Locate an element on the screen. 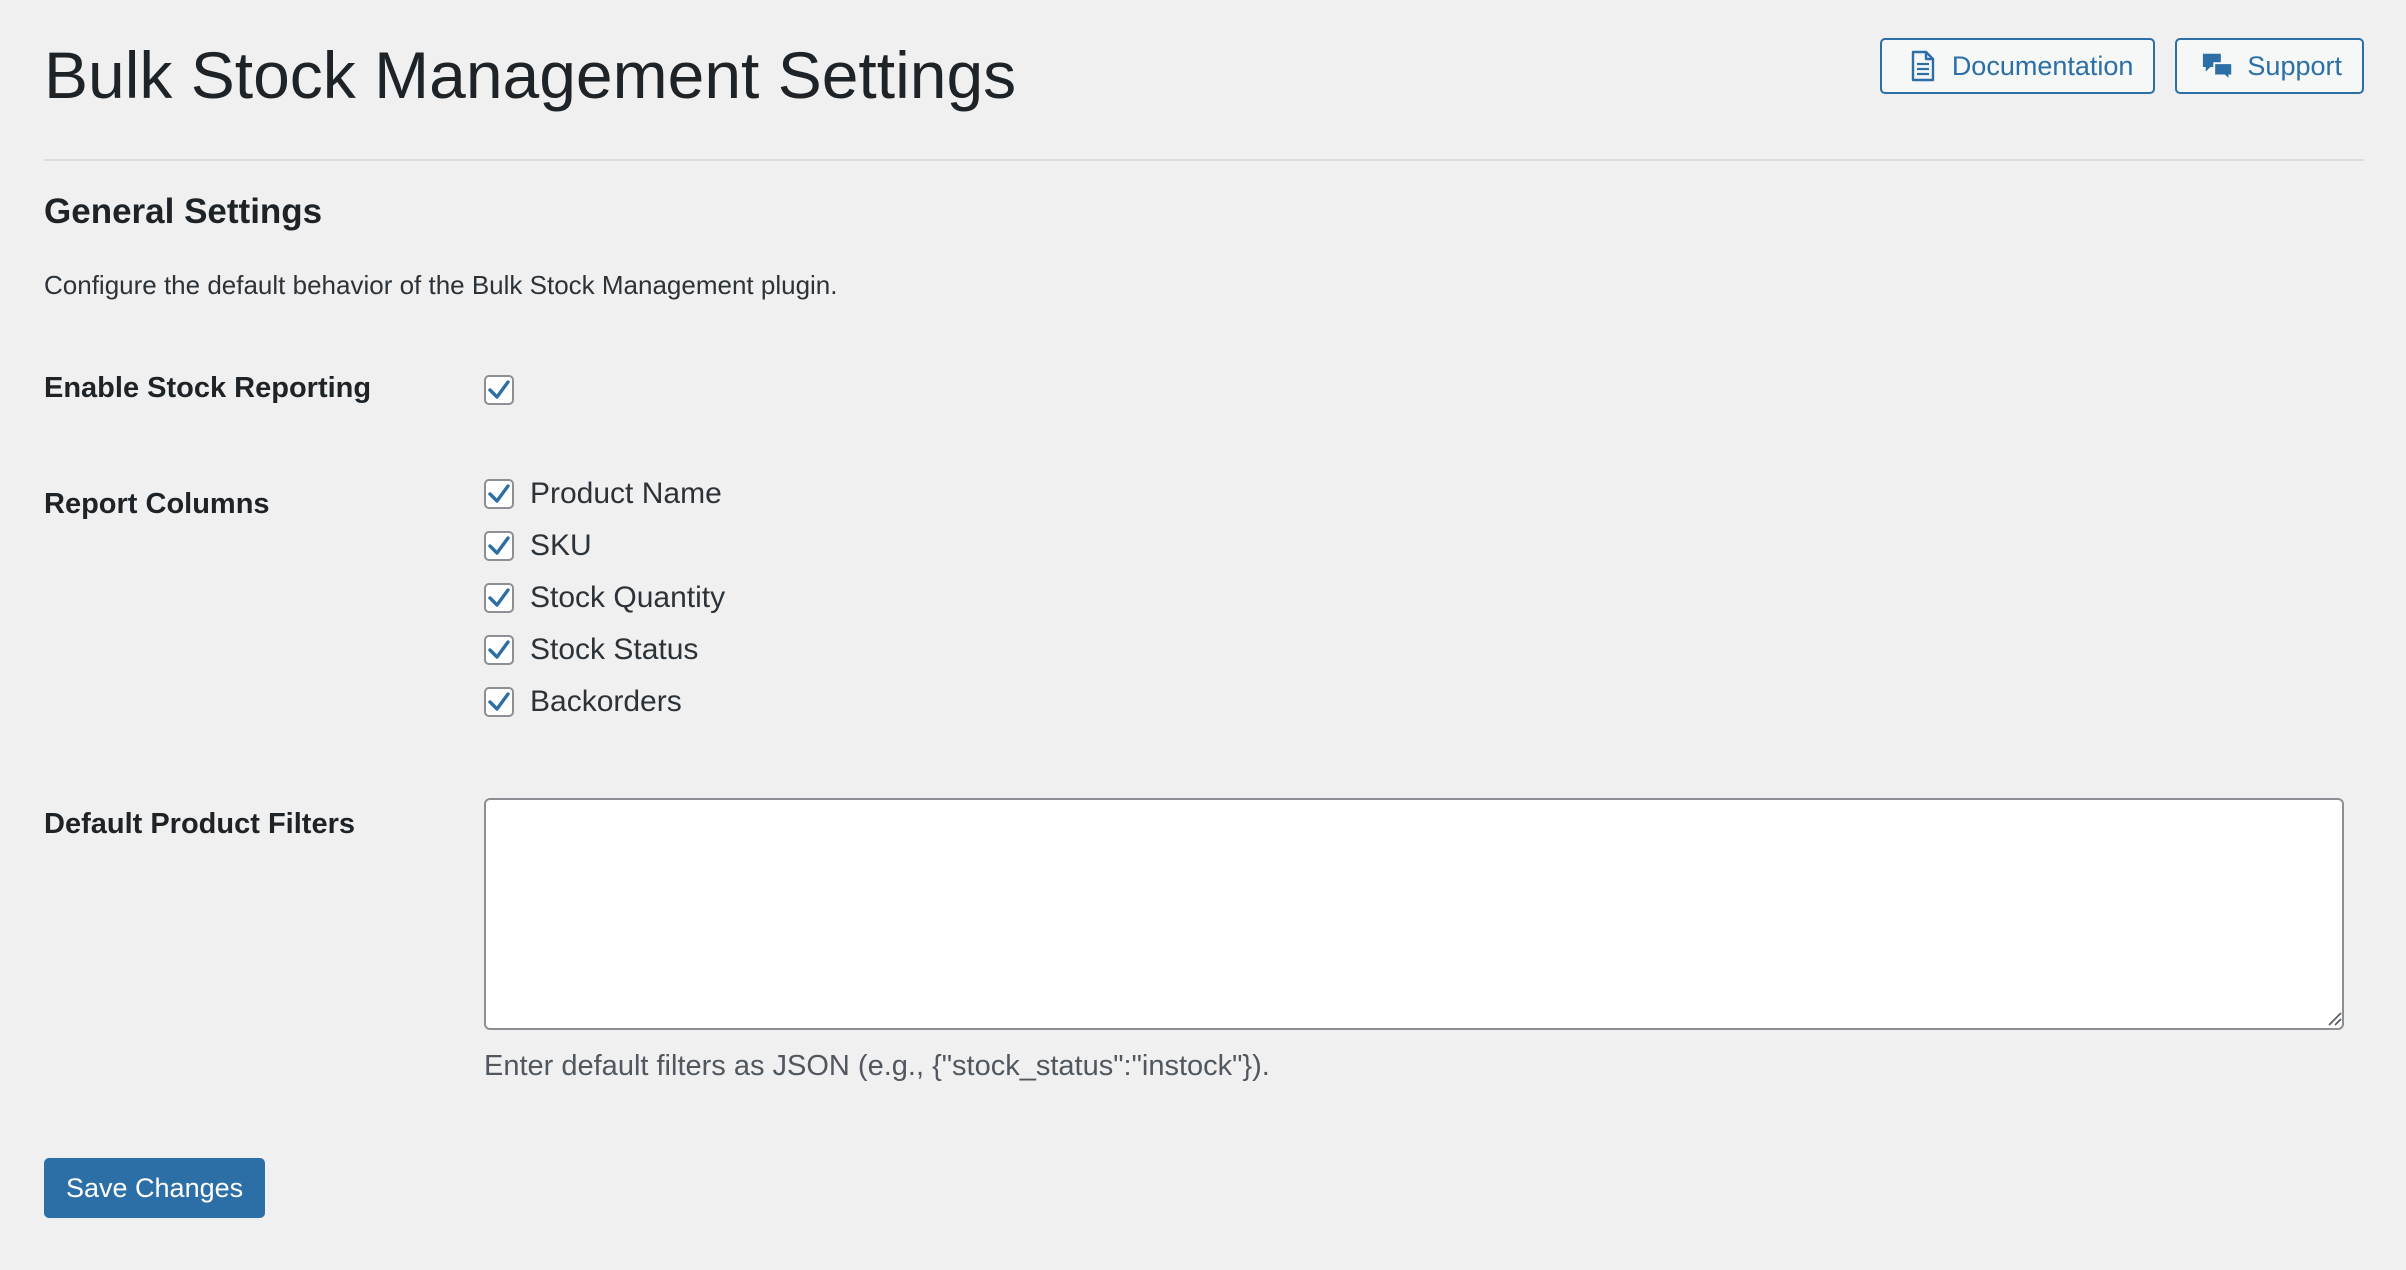 This screenshot has height=1270, width=2406. column-label-product-name: Product Name is located at coordinates (626, 494).